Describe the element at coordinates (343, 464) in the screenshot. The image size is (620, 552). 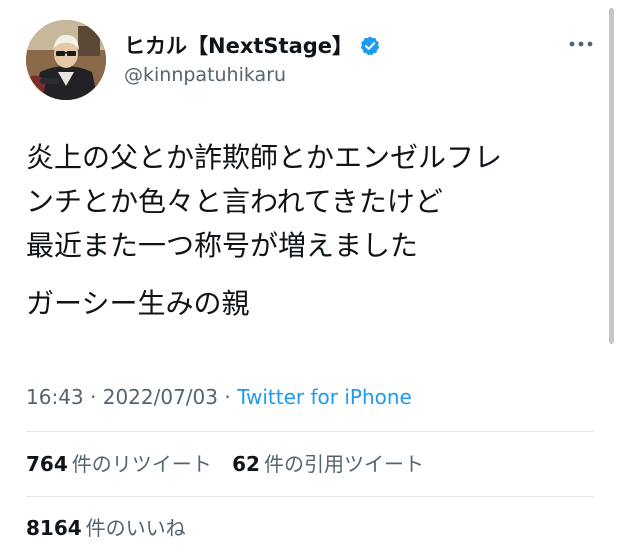
I see `quotes-label: 件の引用ツイート` at that location.